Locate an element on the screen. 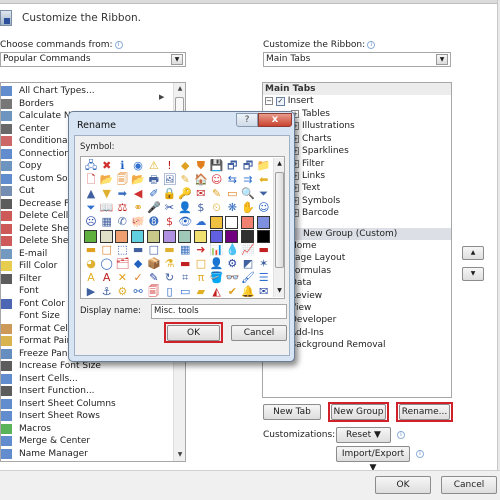 This screenshot has width=500, height=500. insert-checkbox: ✓ is located at coordinates (280, 101).